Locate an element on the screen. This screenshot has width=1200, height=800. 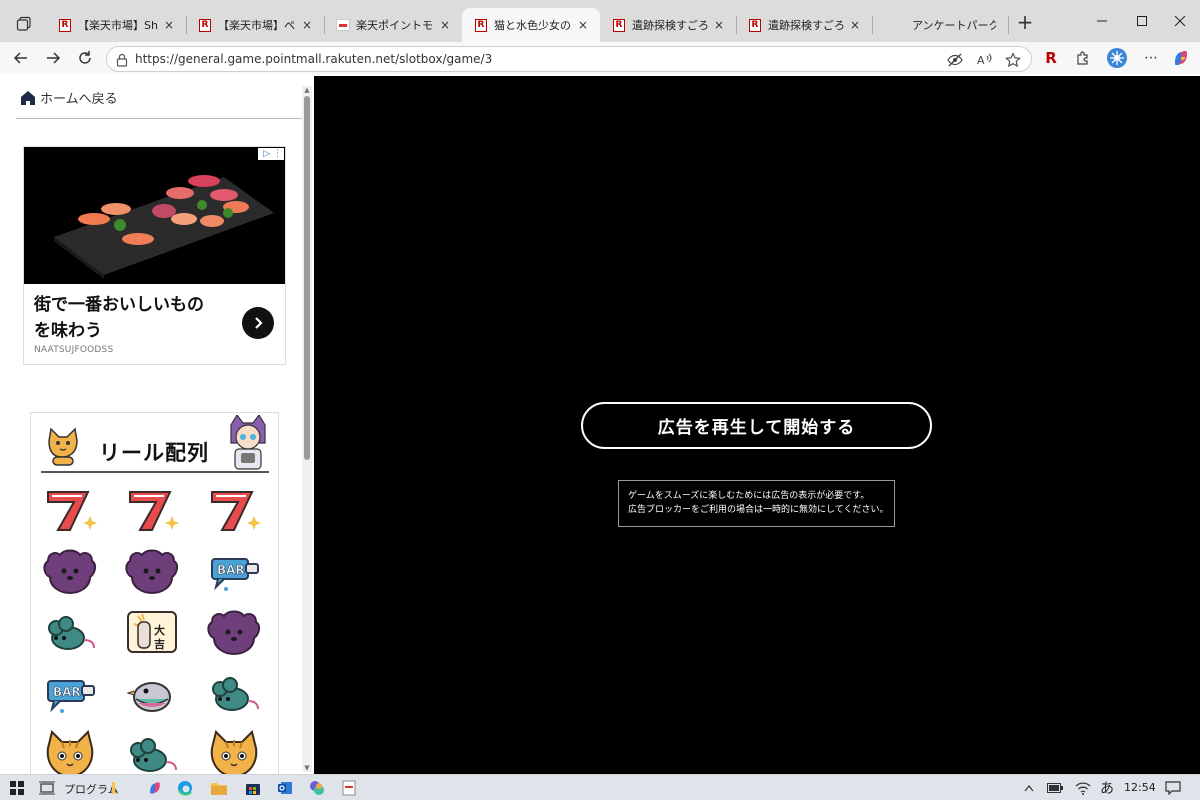
edge-browser-icon is located at coordinates (185, 788).